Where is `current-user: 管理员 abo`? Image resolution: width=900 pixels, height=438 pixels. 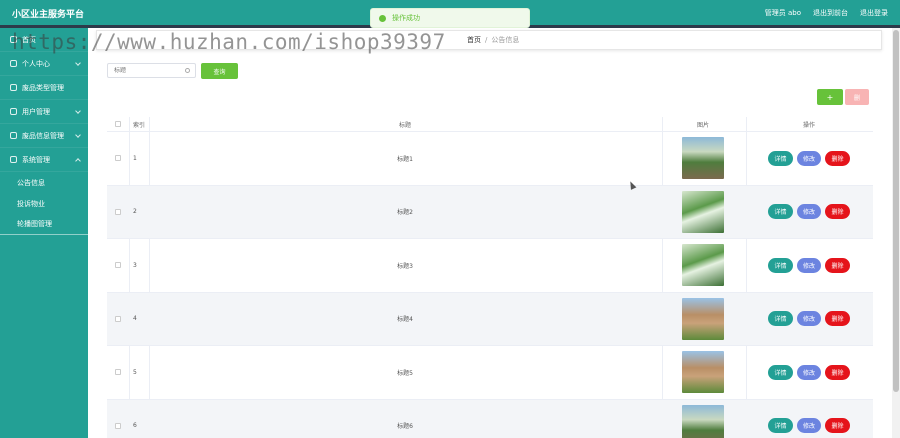
current-user: 管理员 abo is located at coordinates (782, 13).